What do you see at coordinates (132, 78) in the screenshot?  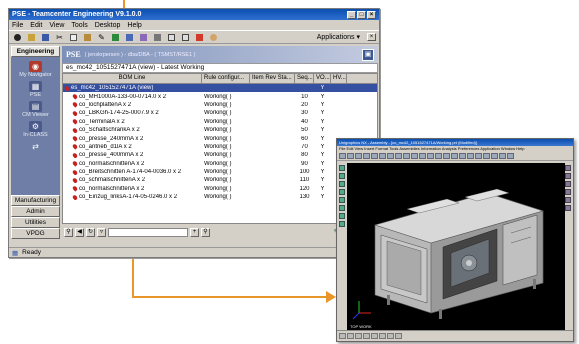 I see `column-bom-line: BOM Line` at bounding box center [132, 78].